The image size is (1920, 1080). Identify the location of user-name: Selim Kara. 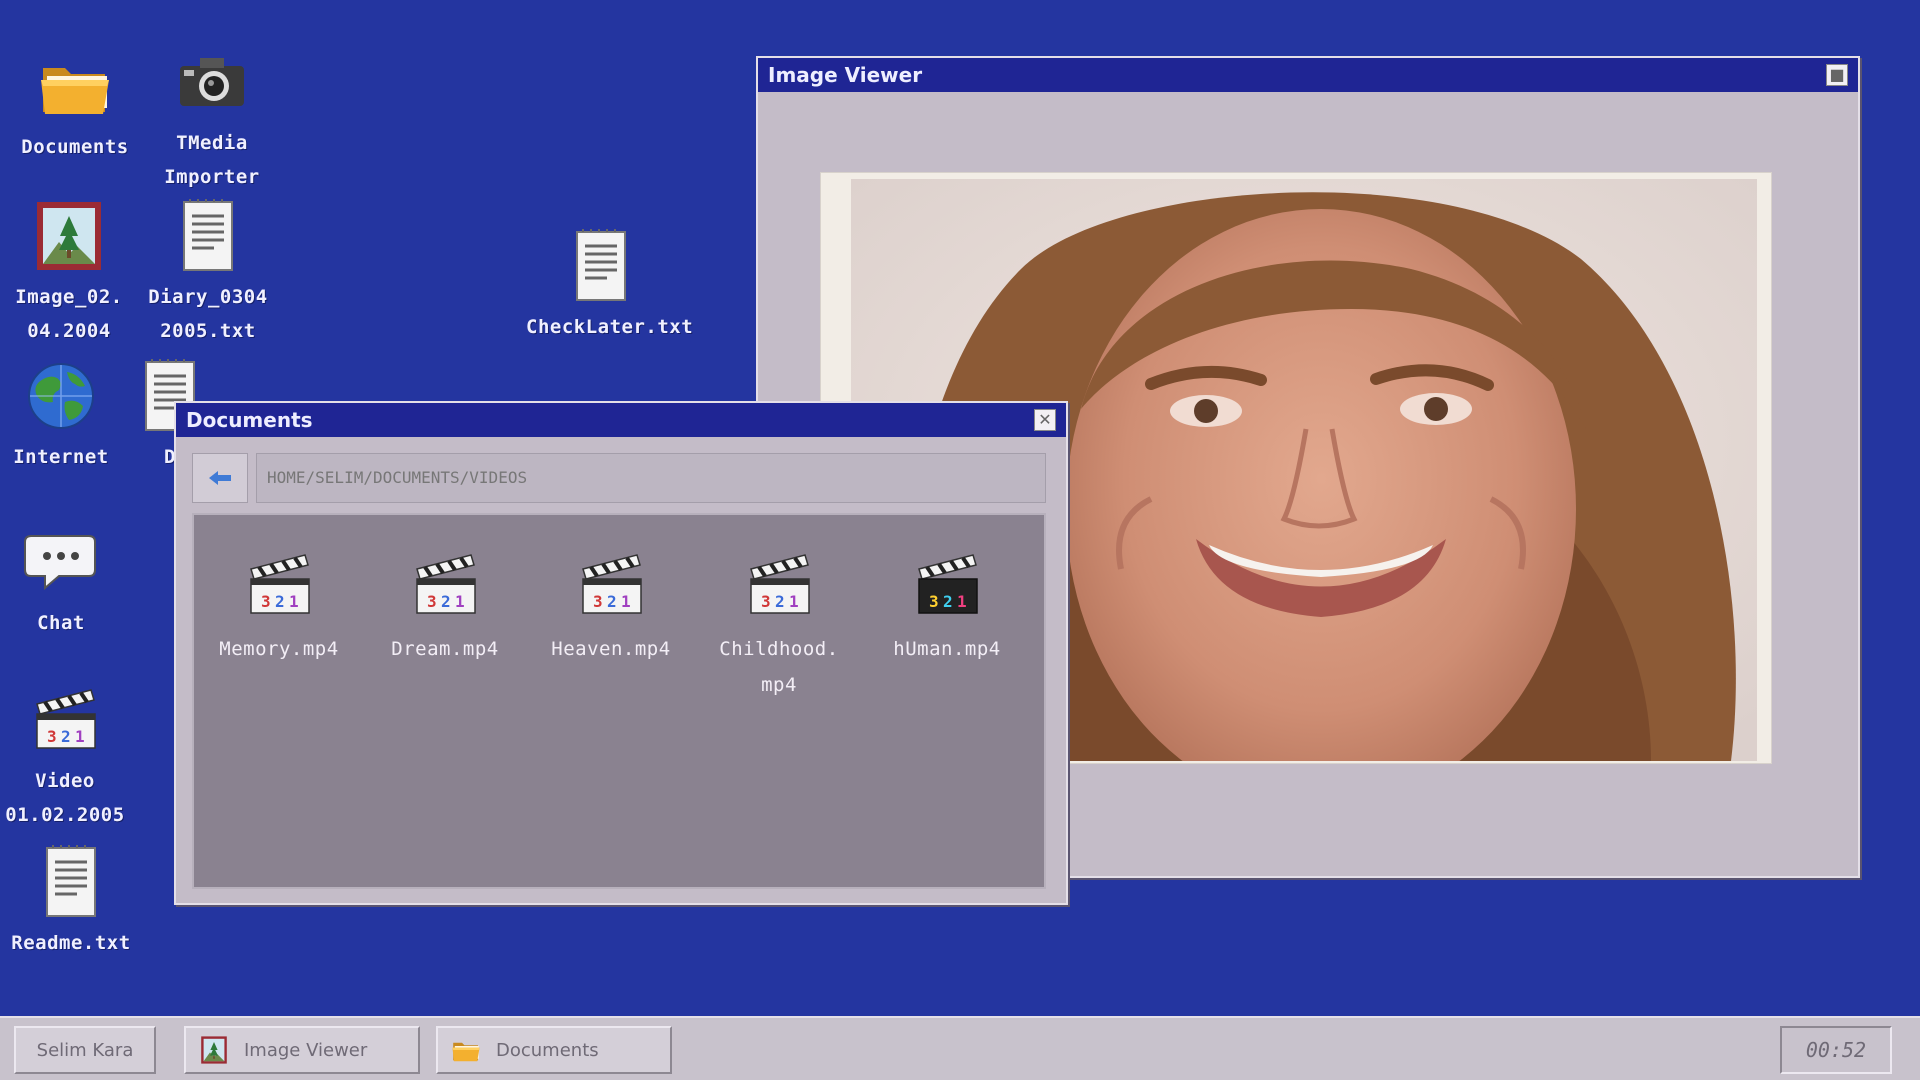
(85, 1050).